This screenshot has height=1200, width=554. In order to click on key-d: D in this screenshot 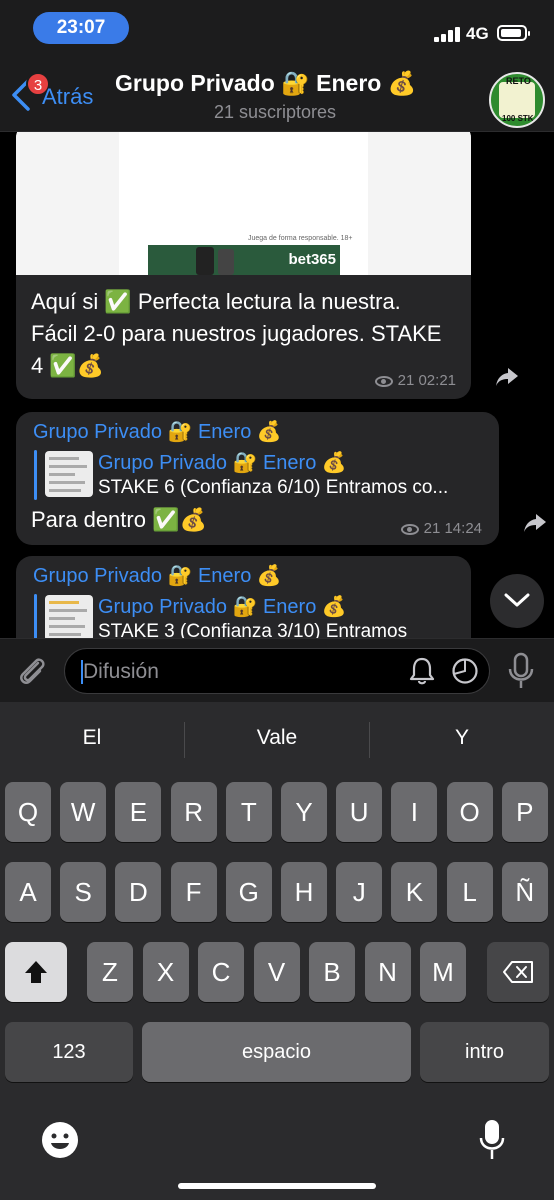, I will do `click(138, 892)`.